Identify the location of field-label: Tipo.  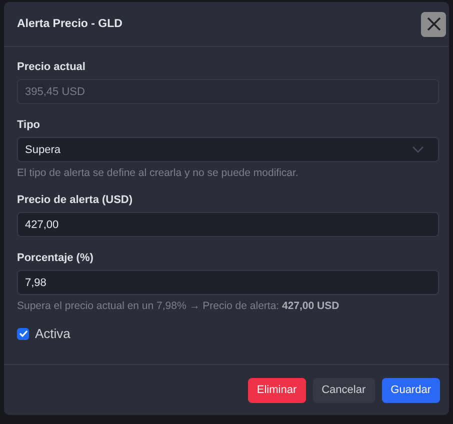
(29, 125).